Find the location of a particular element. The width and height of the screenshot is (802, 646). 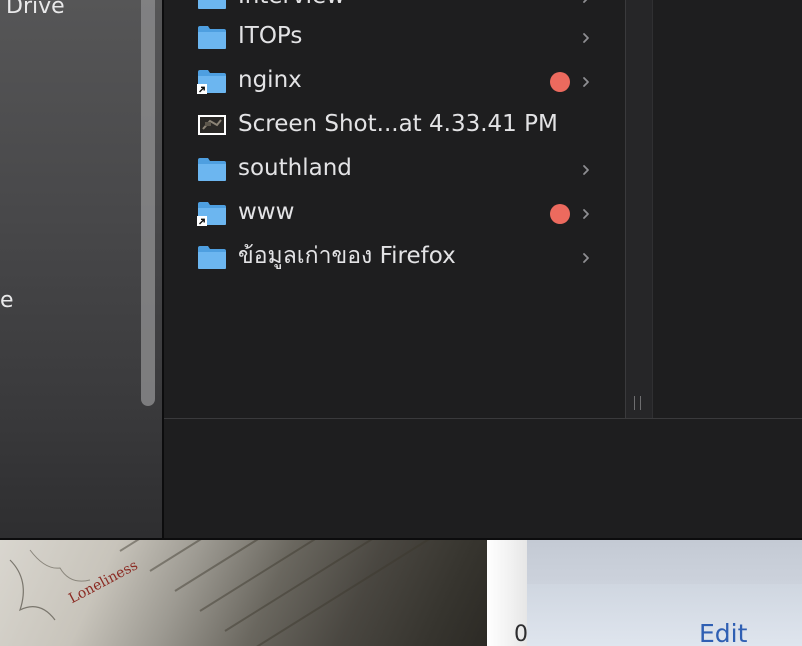

background-window-toolbar is located at coordinates (664, 562).